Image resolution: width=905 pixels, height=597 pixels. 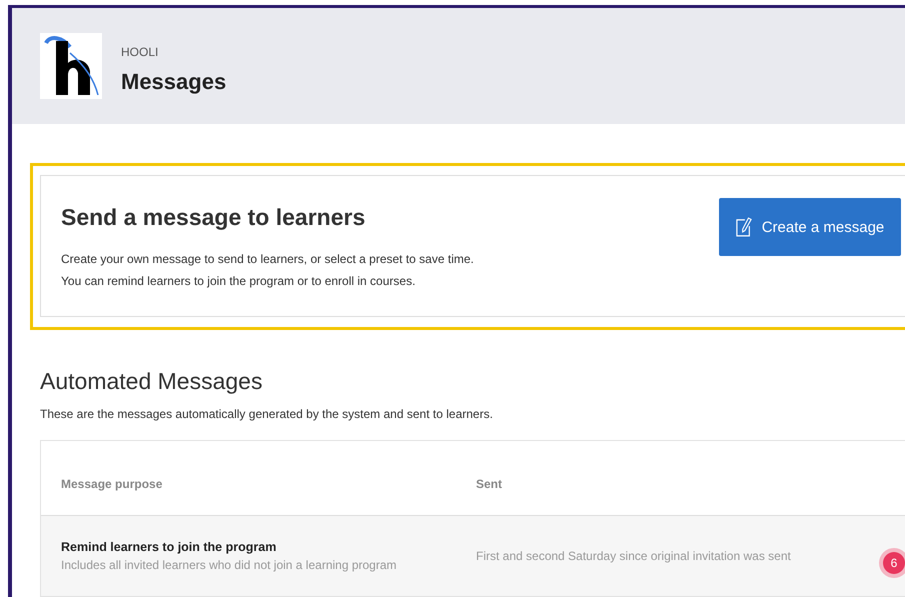 What do you see at coordinates (169, 547) in the screenshot?
I see `message-purpose: Remind learners to join the program` at bounding box center [169, 547].